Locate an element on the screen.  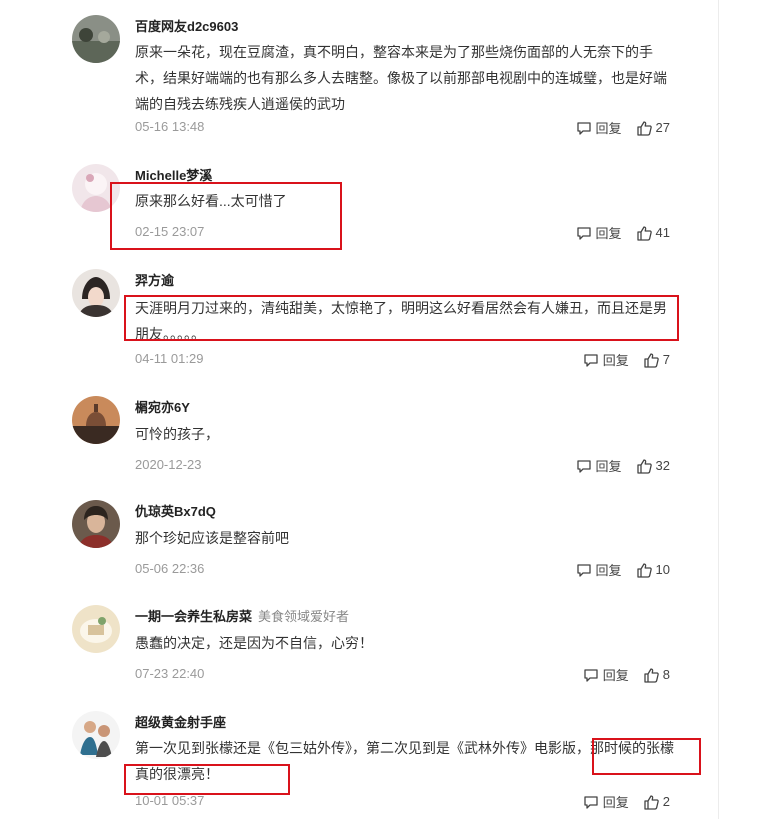
like-count: 8 is located at coordinates (666, 674).